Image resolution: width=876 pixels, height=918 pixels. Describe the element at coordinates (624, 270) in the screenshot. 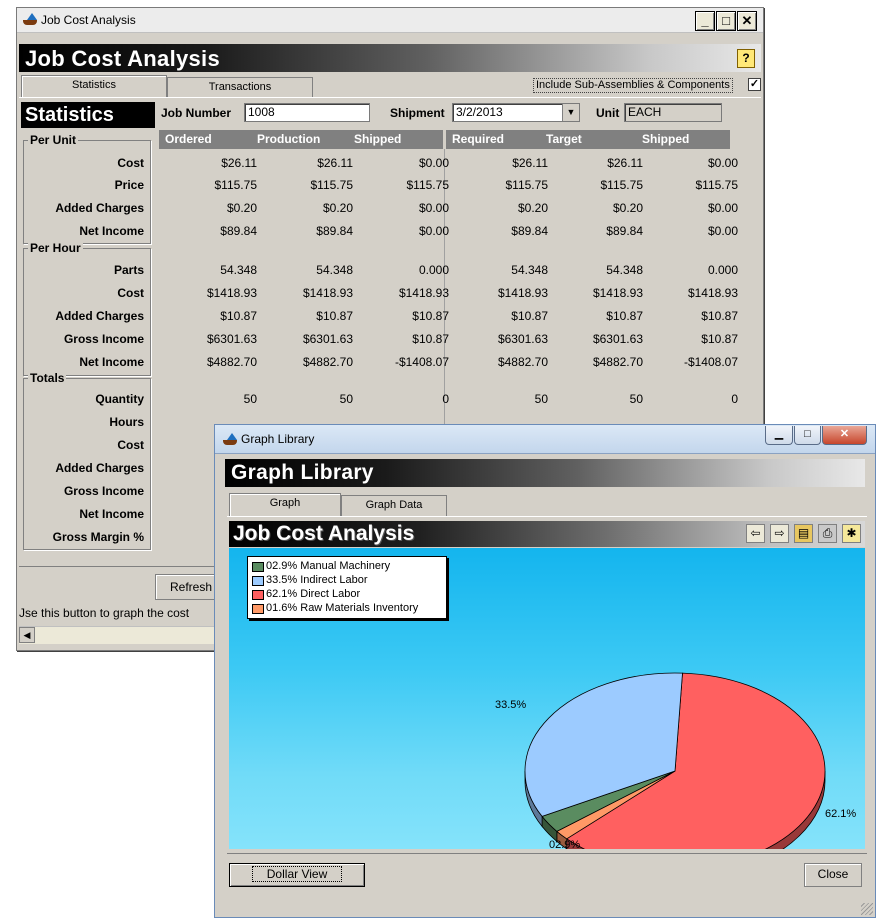

I see `cell-value: 54.348` at that location.